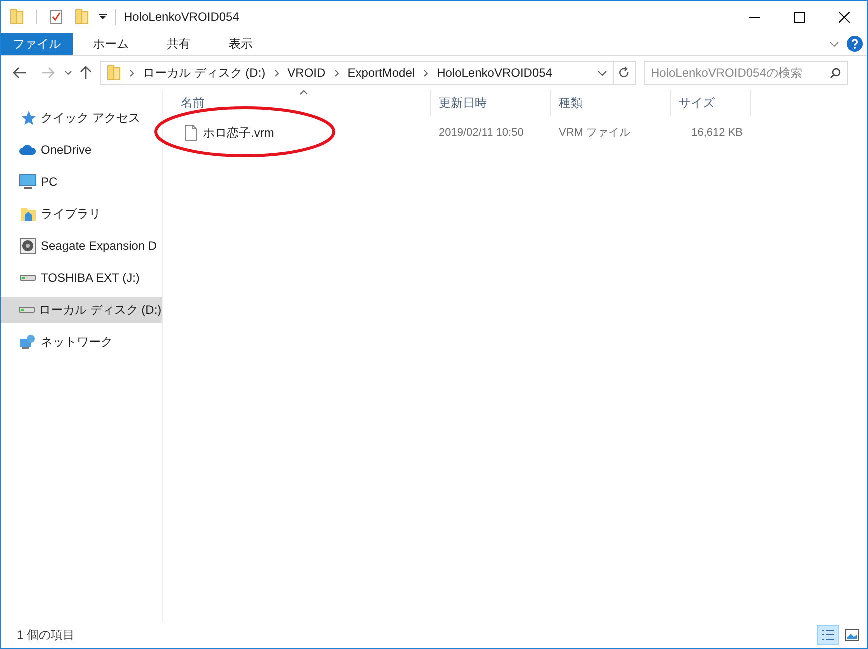 Image resolution: width=868 pixels, height=649 pixels. What do you see at coordinates (28, 342) in the screenshot?
I see `network-icon` at bounding box center [28, 342].